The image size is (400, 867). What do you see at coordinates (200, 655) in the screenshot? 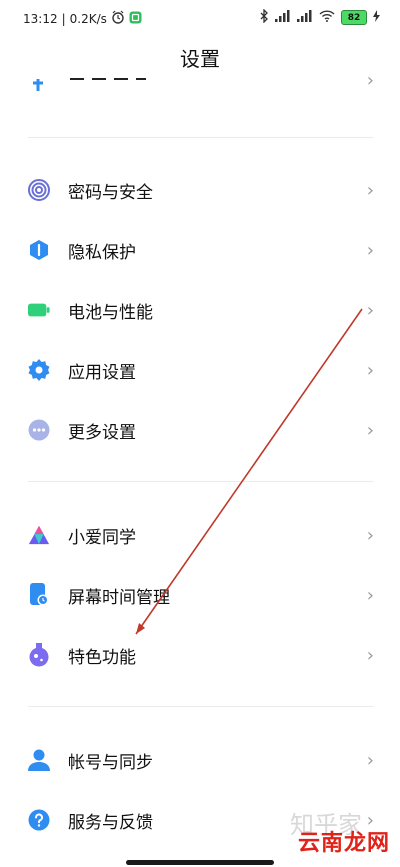
I see `list-item-special-features: 特色功能 ›` at bounding box center [200, 655].